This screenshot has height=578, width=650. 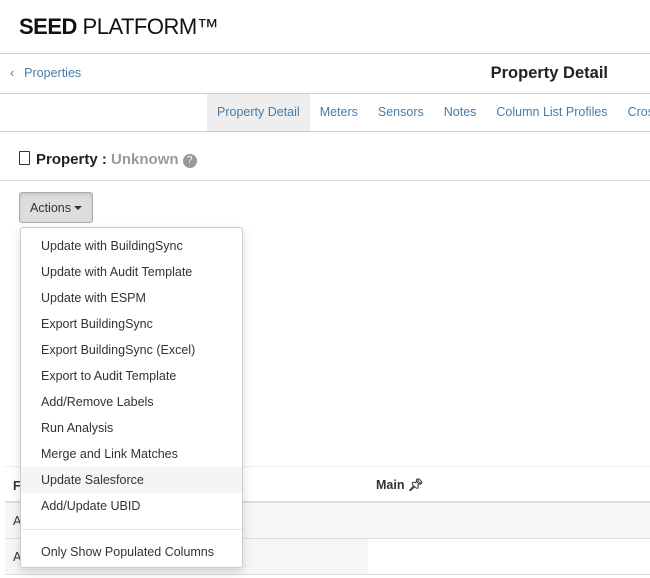 What do you see at coordinates (48, 26) in the screenshot?
I see `brand-bold: SEED` at bounding box center [48, 26].